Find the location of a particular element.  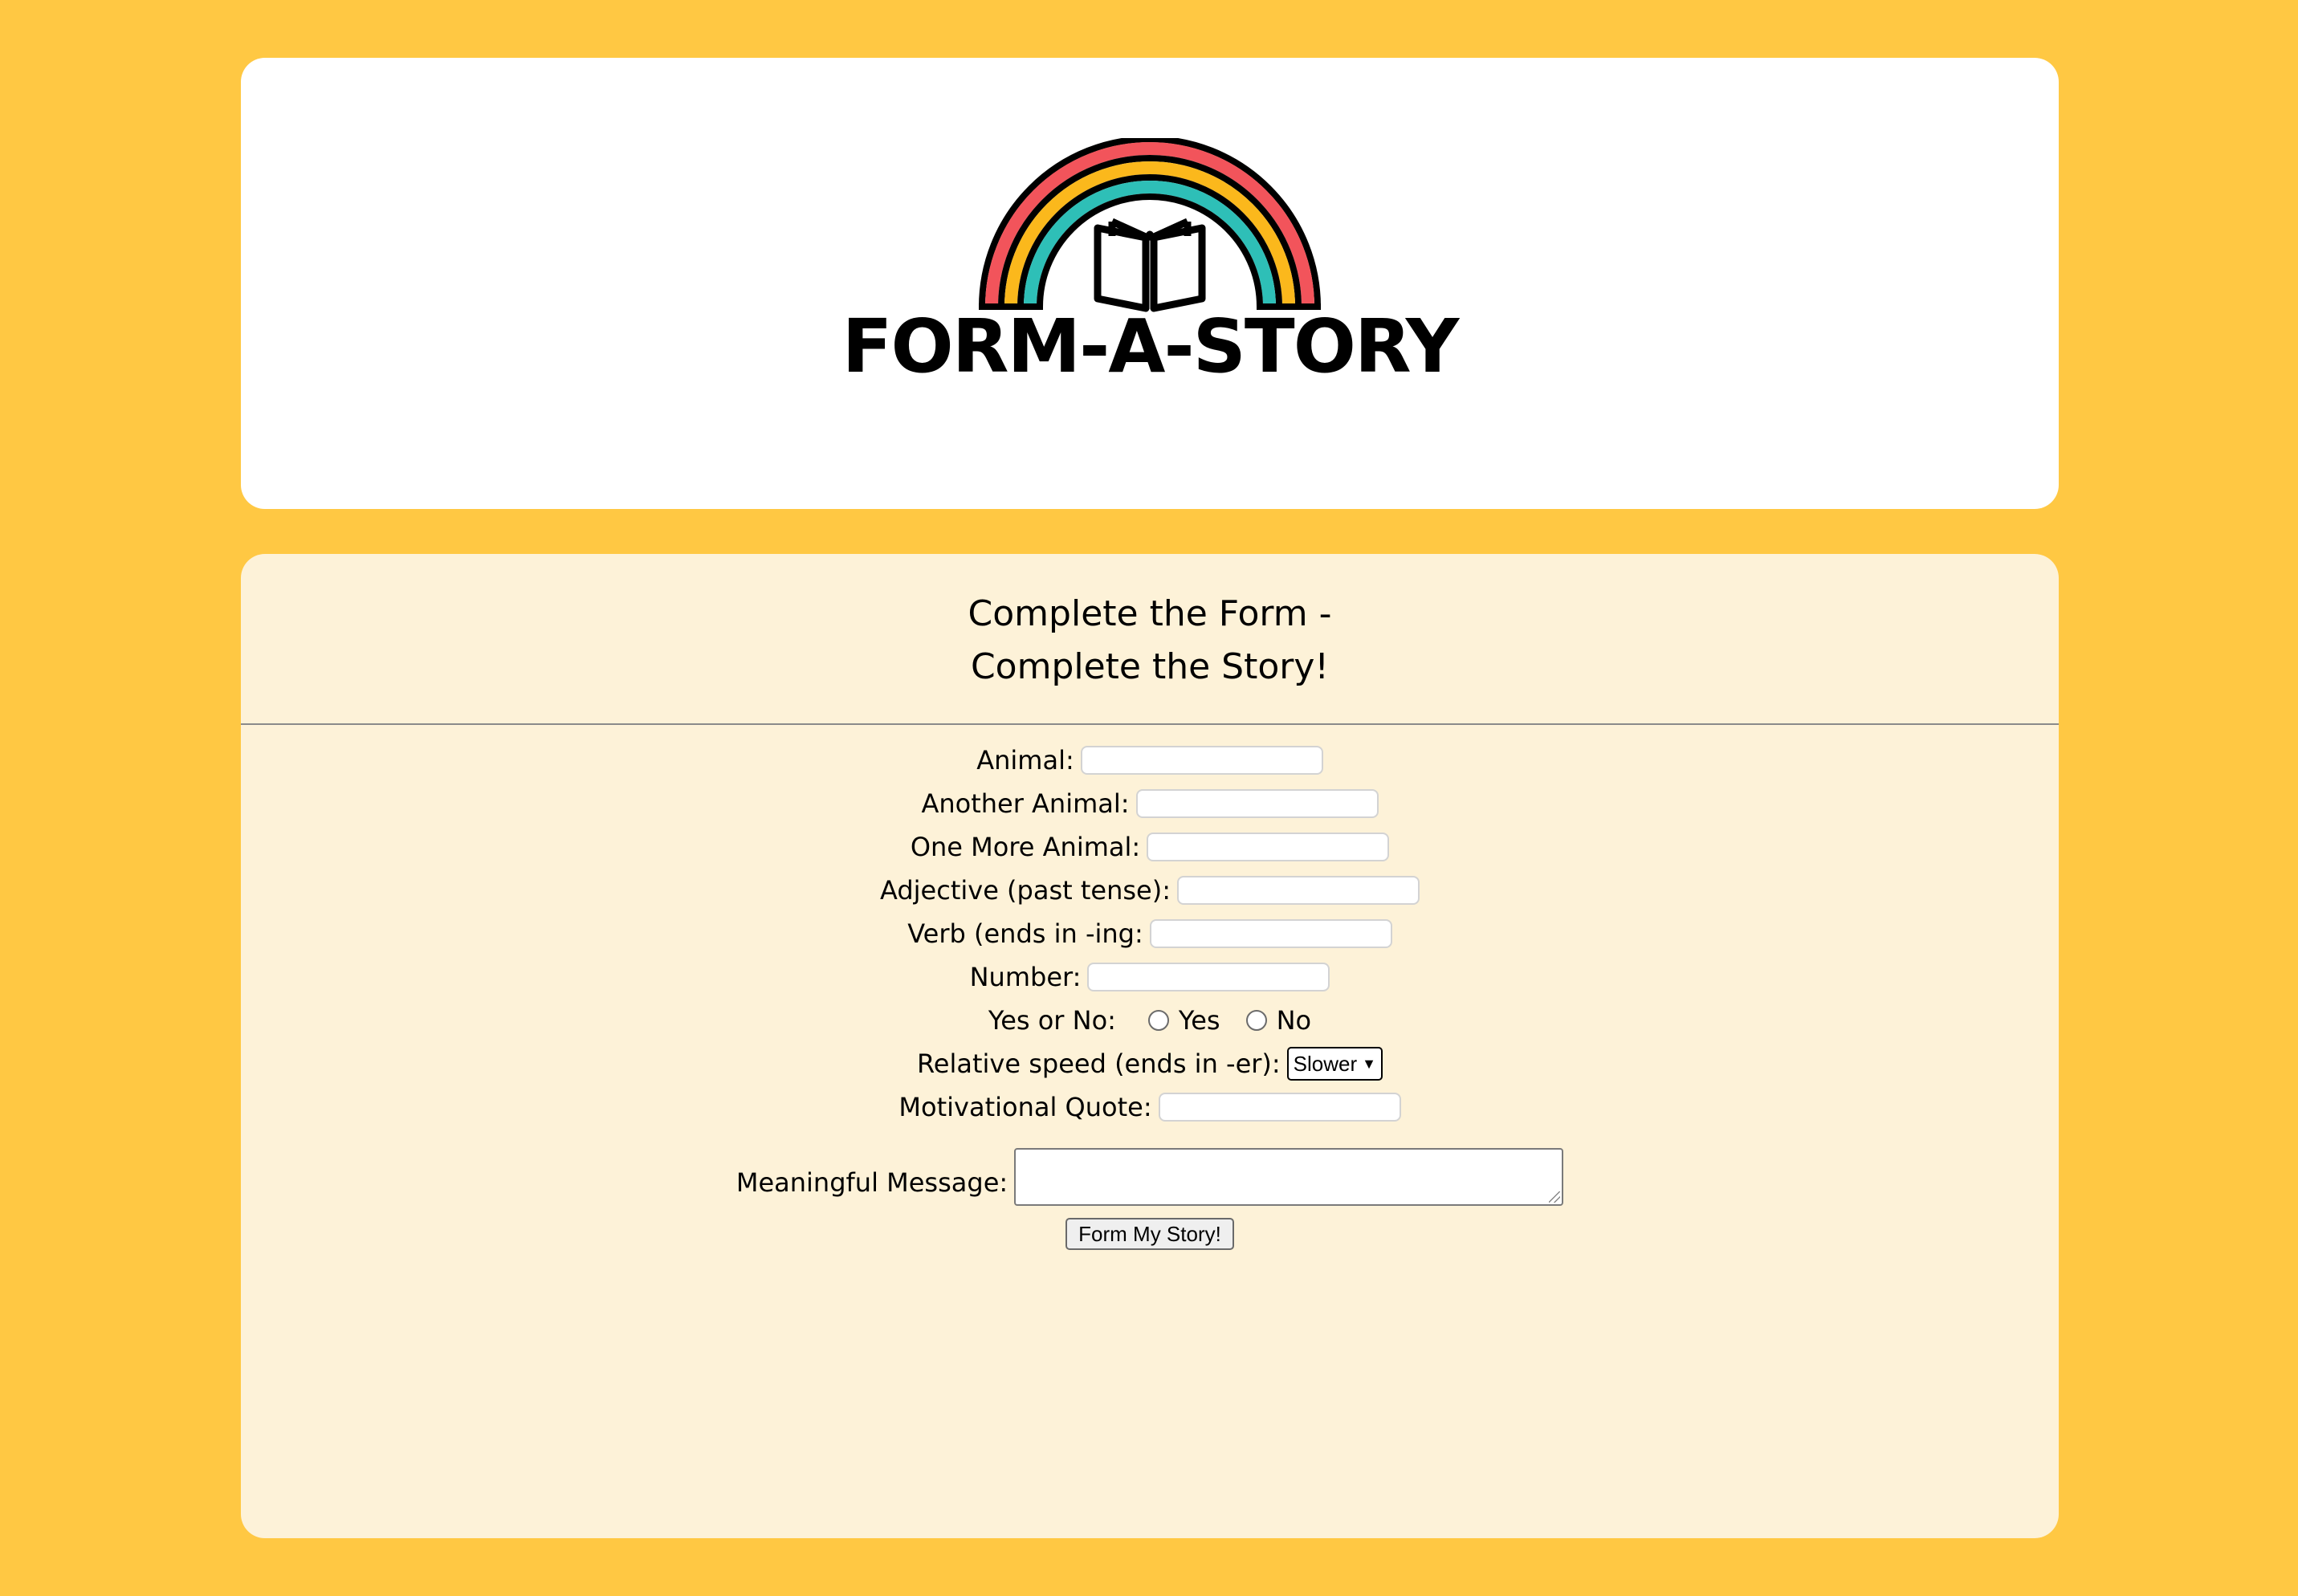

message-textarea is located at coordinates (1289, 1177).